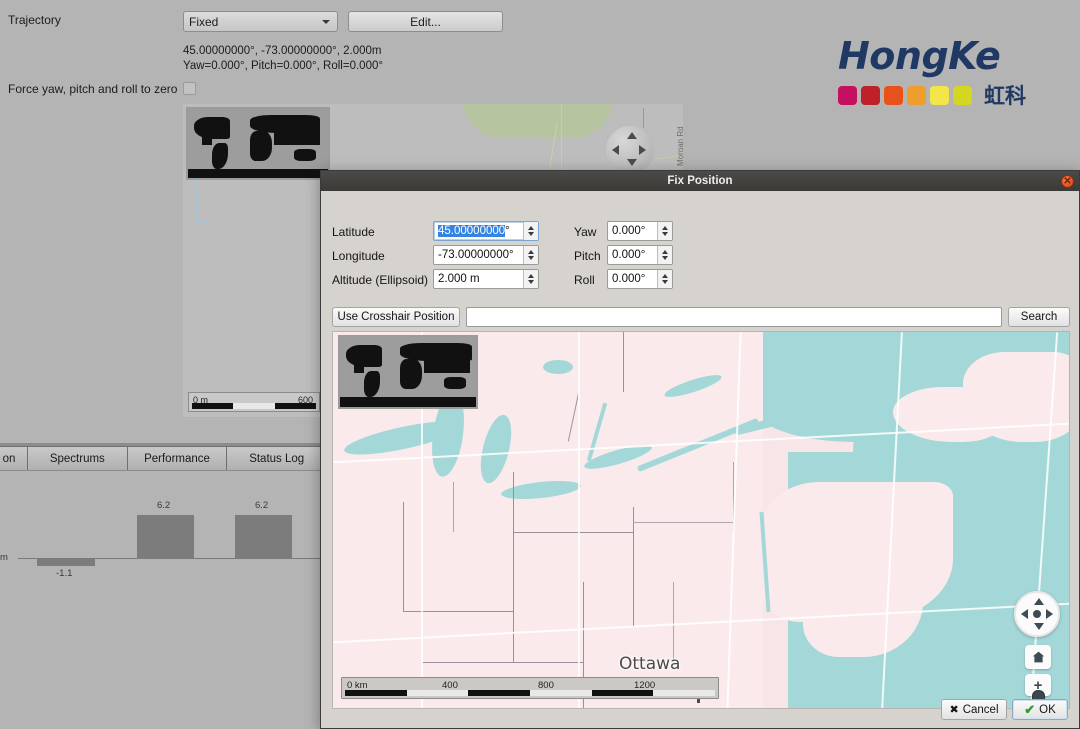  I want to click on yaw-input: 0.000°, so click(640, 231).